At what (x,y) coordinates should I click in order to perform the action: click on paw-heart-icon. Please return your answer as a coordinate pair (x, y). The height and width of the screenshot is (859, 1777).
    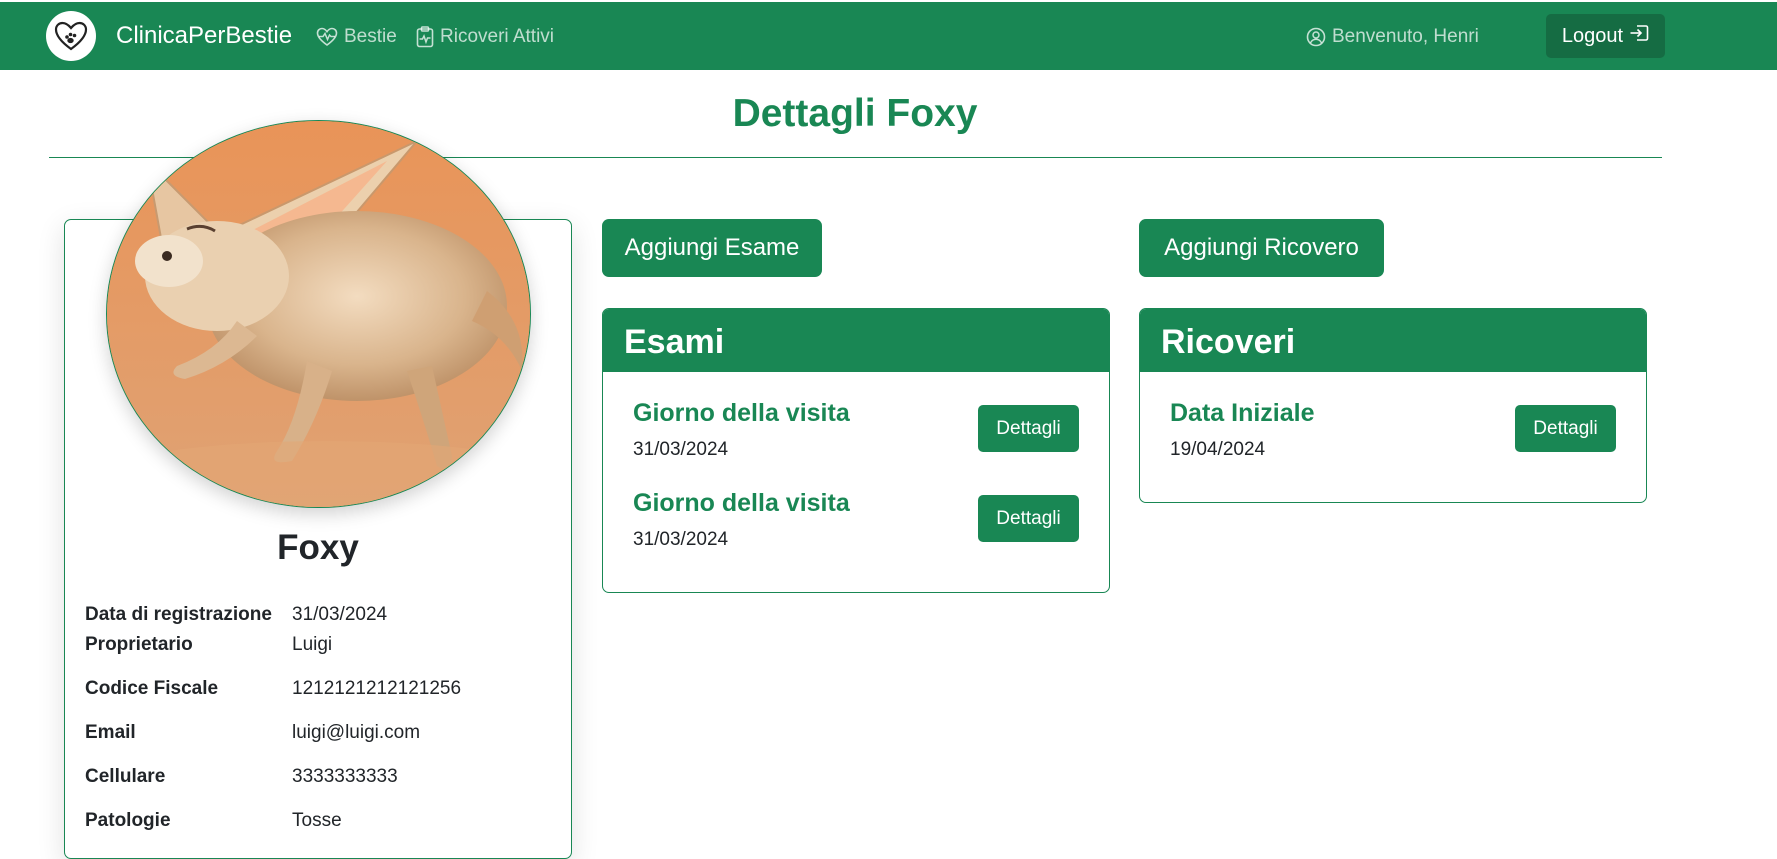
    Looking at the image, I should click on (71, 36).